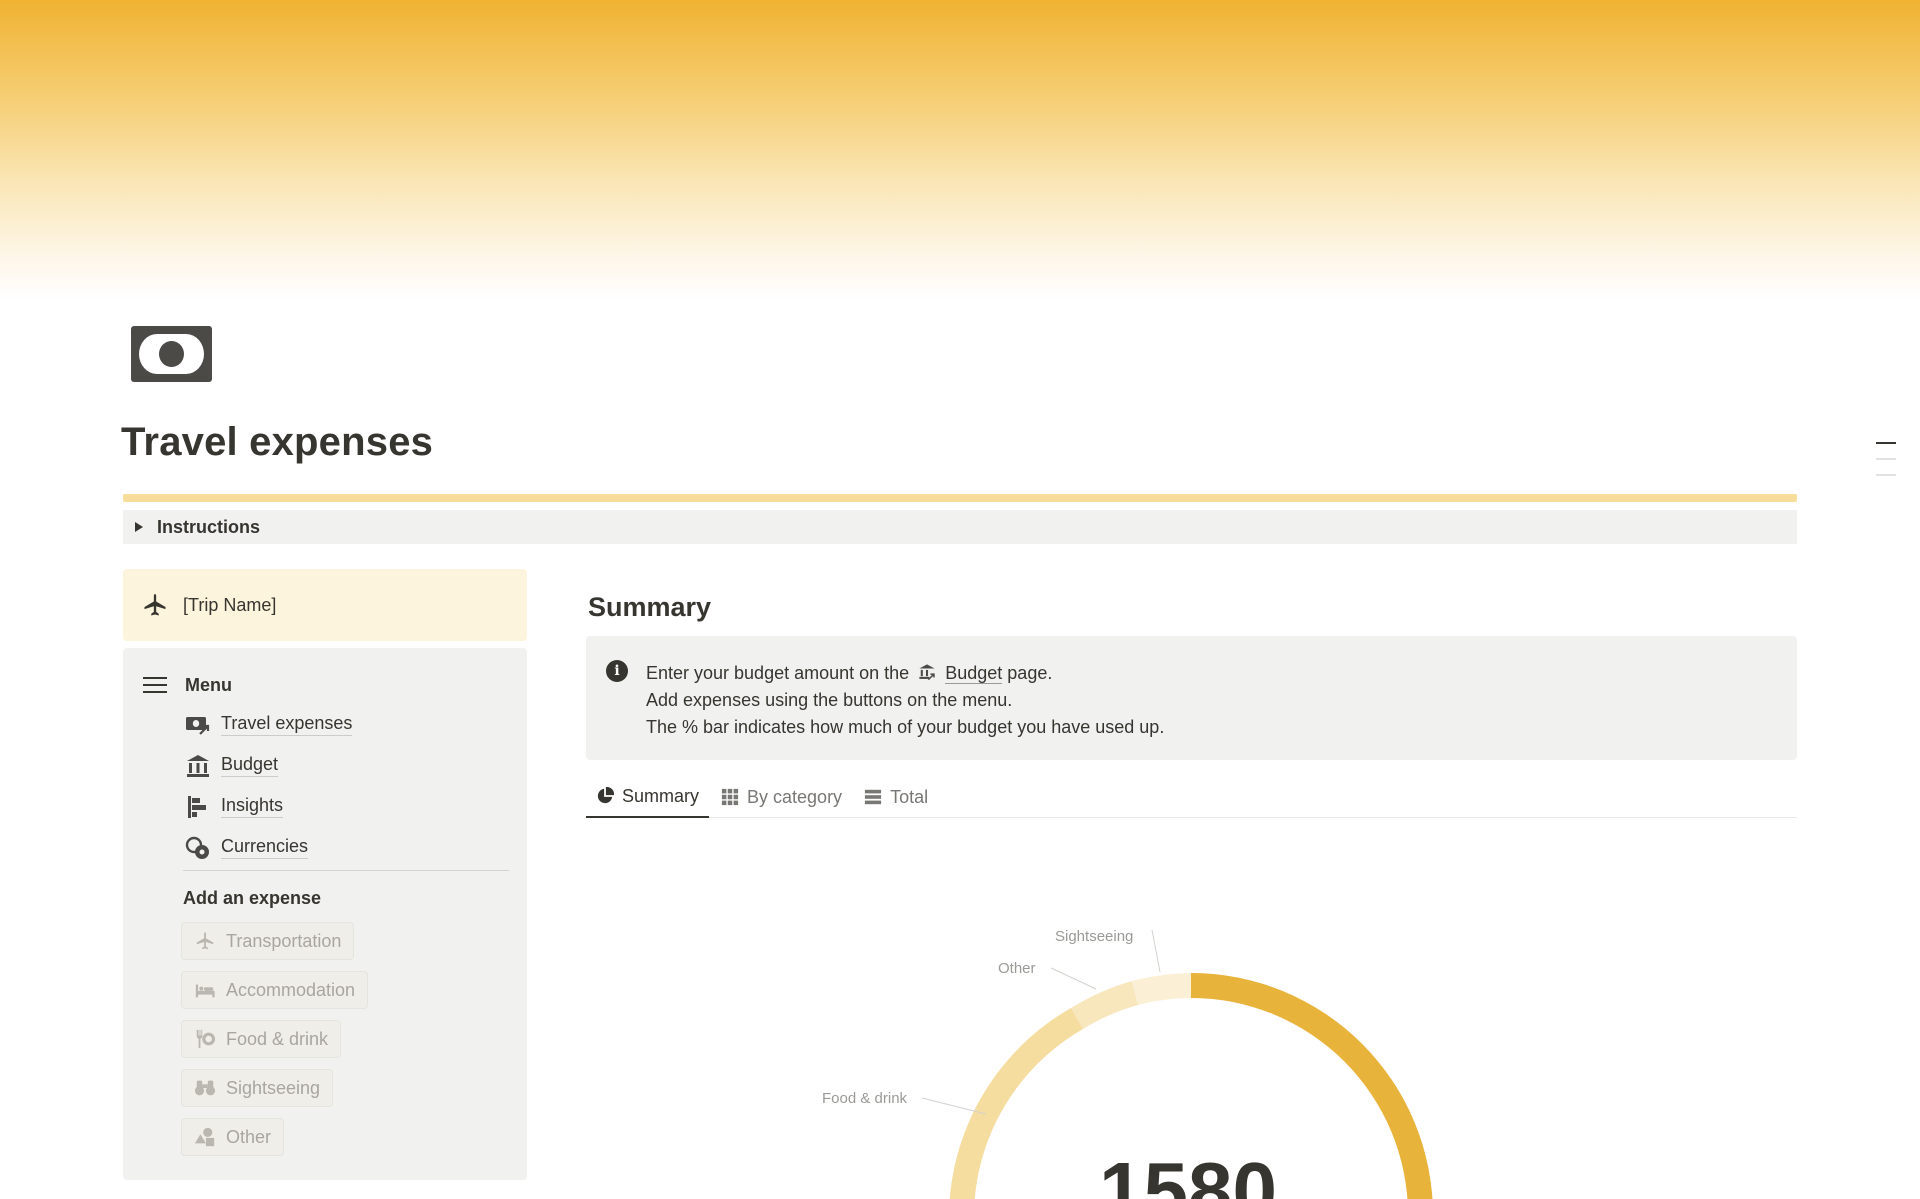 The height and width of the screenshot is (1199, 1920). What do you see at coordinates (778, 673) in the screenshot?
I see `callout-line1-pre: Enter your budget amount on the` at bounding box center [778, 673].